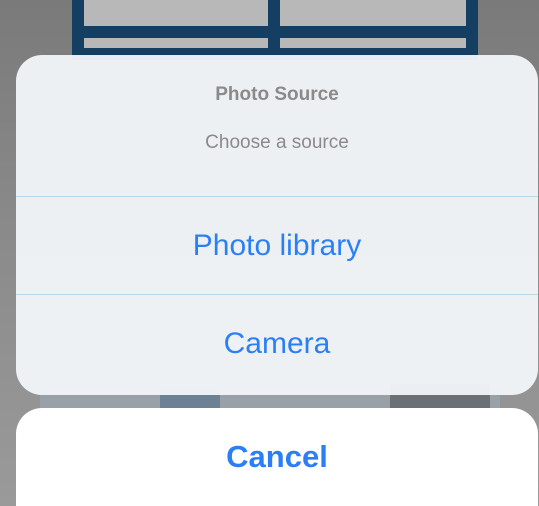 The width and height of the screenshot is (539, 506). I want to click on action-sheet-message: Choose a source, so click(277, 142).